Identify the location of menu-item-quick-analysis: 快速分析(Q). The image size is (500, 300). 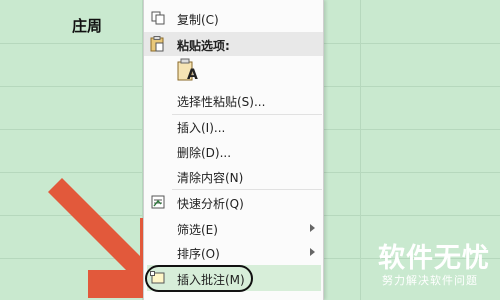
(233, 202).